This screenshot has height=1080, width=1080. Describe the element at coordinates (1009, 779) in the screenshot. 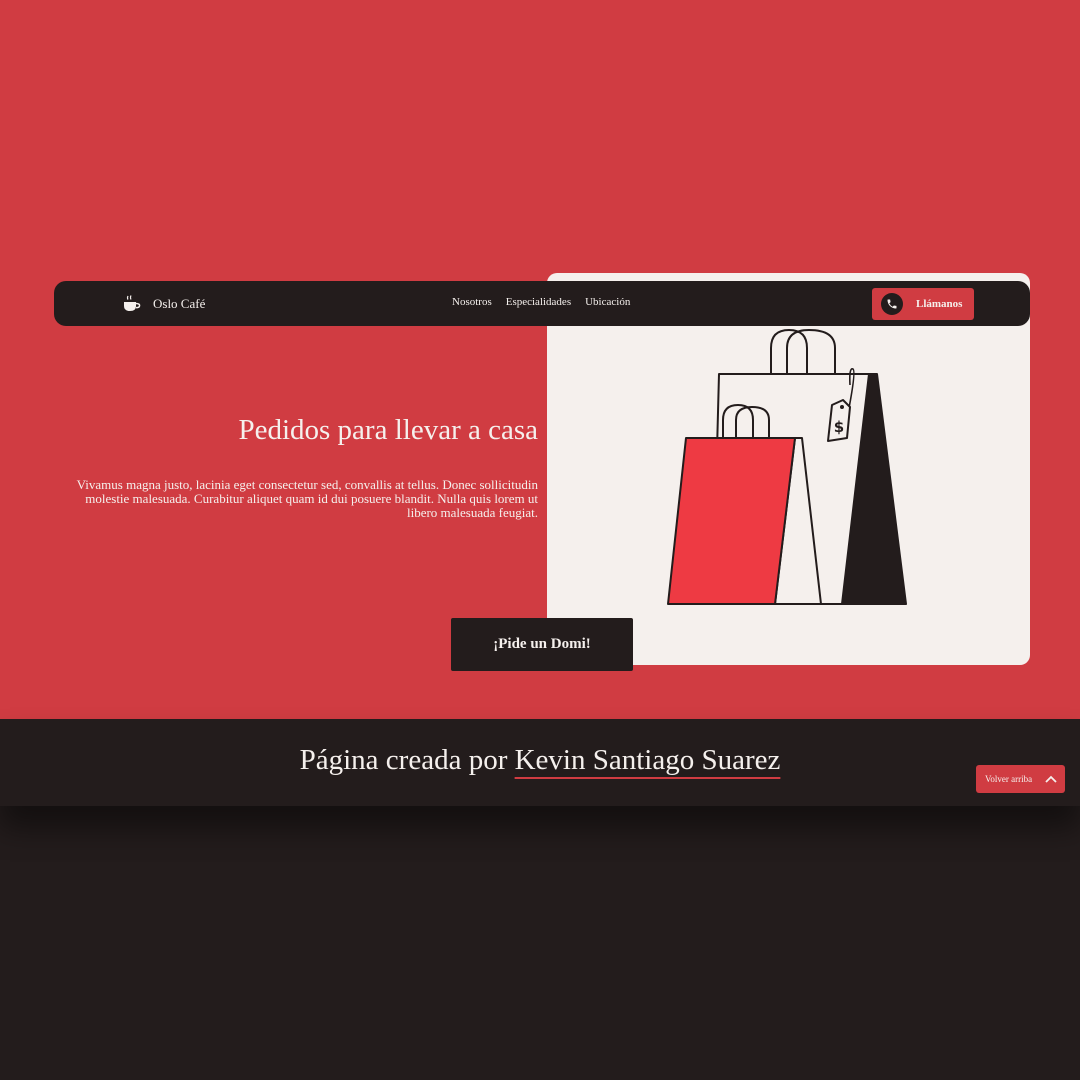

I see `back-to-top-label: Volver arriba` at that location.